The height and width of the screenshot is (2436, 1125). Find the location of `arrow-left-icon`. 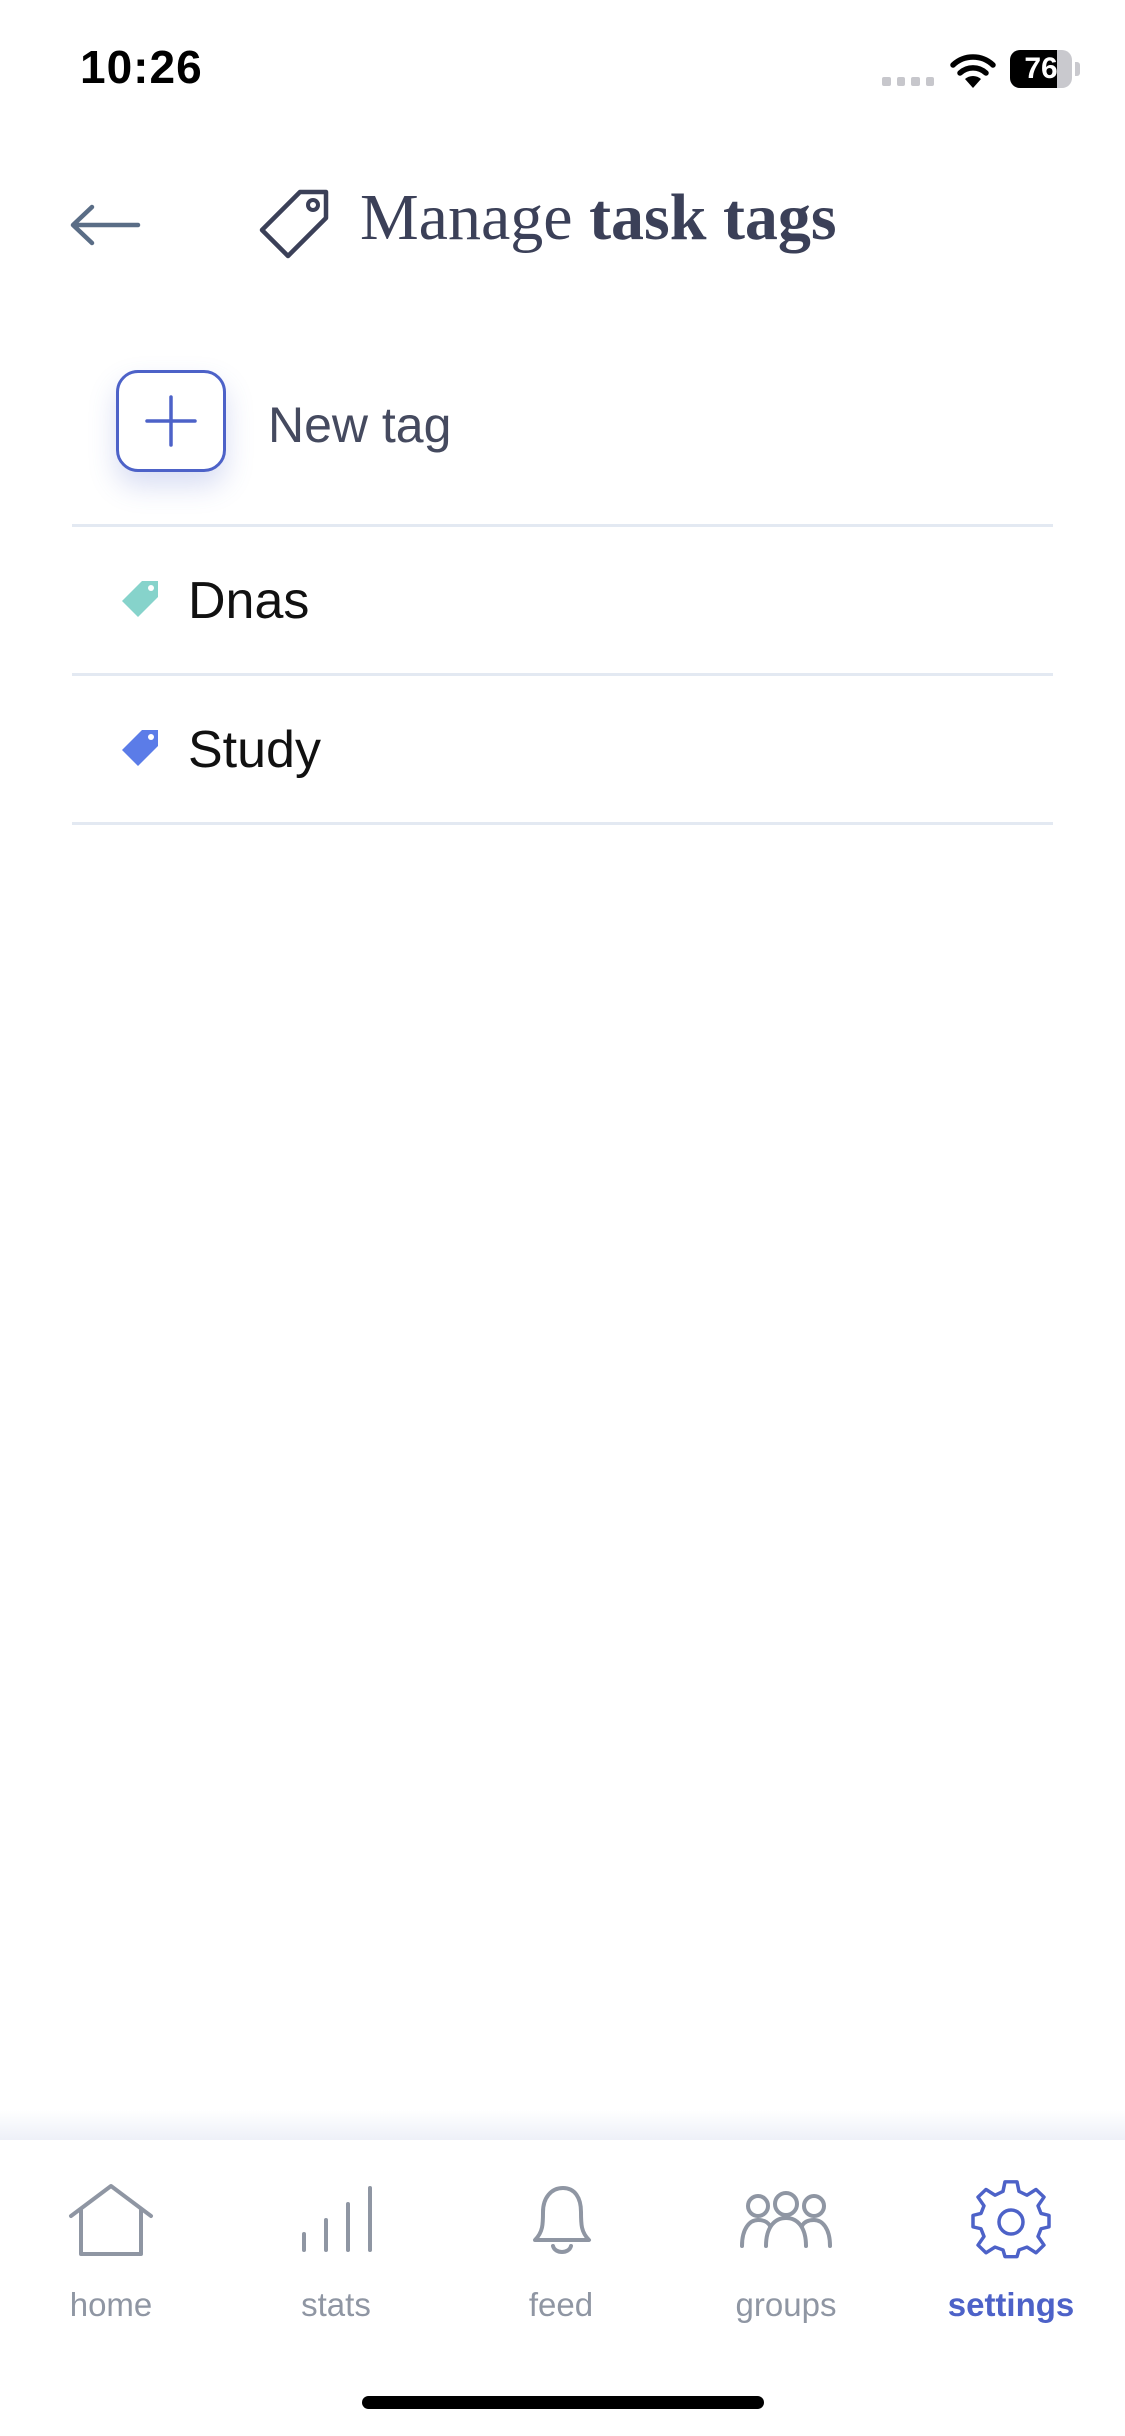

arrow-left-icon is located at coordinates (105, 225).